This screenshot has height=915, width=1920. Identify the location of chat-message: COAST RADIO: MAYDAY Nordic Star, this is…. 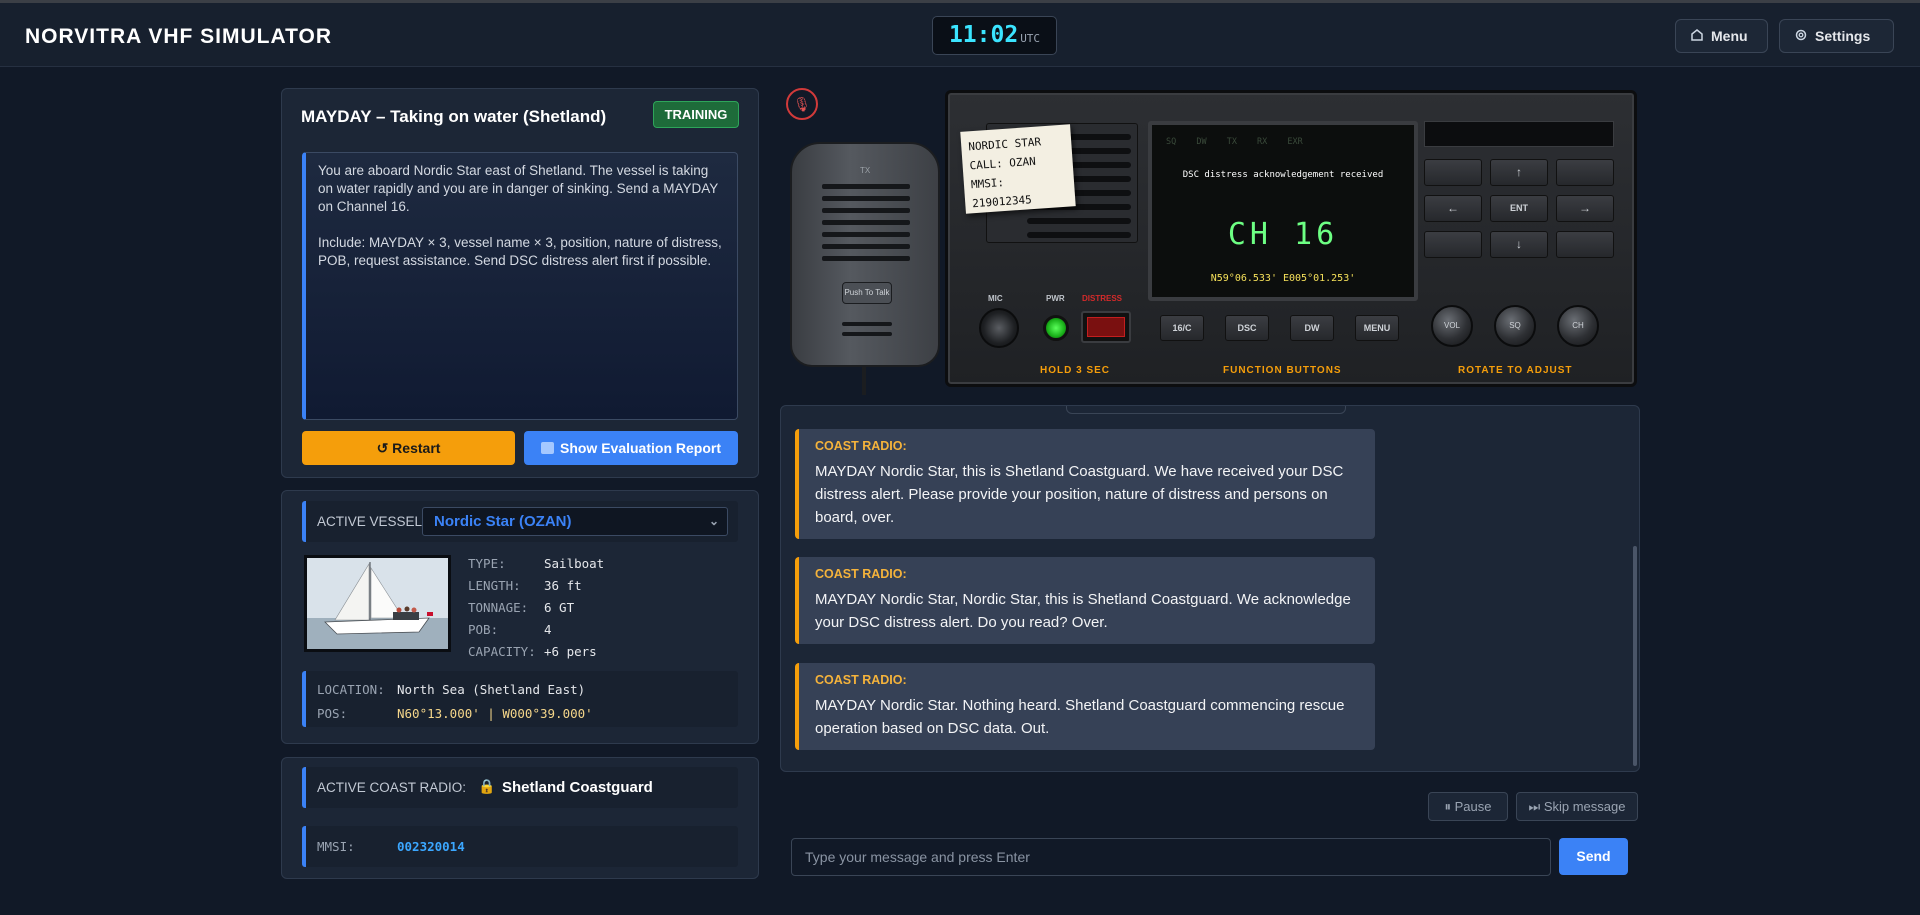
(1085, 484).